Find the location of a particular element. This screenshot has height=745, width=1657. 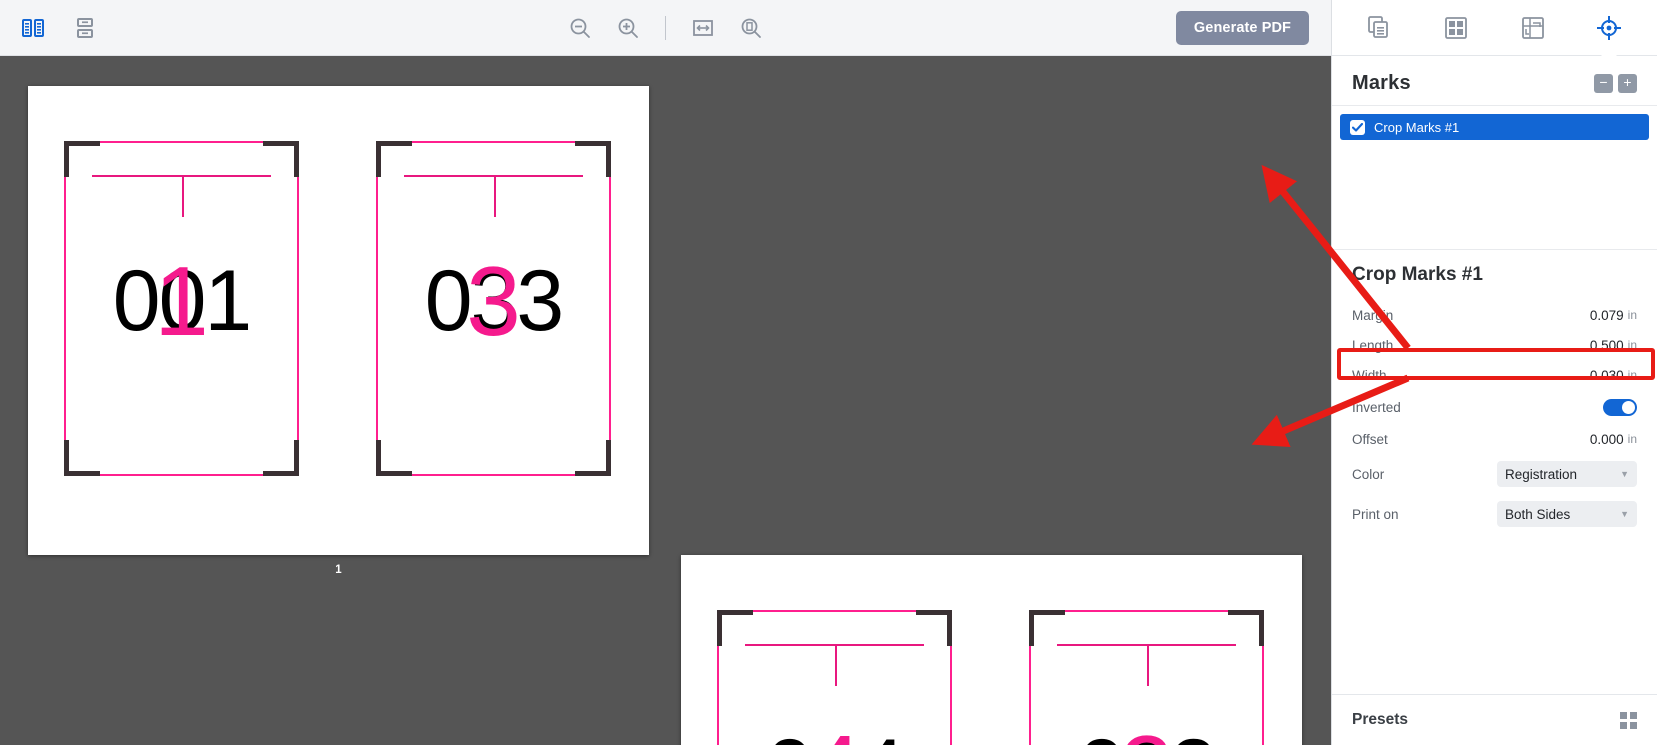

color-select-value: Registration is located at coordinates (1541, 474).